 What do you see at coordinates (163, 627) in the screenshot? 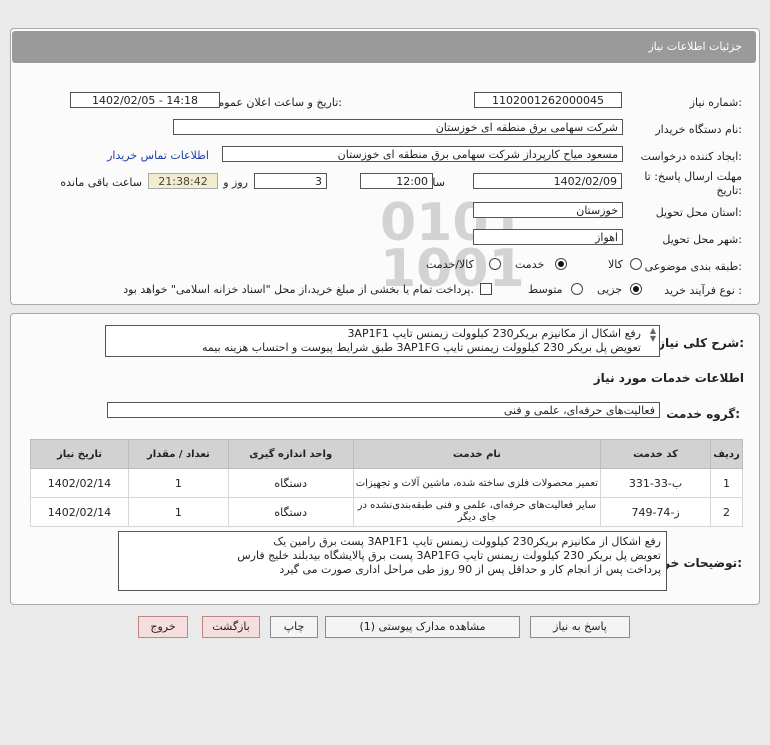
I see `exit-button: خروج` at bounding box center [163, 627].